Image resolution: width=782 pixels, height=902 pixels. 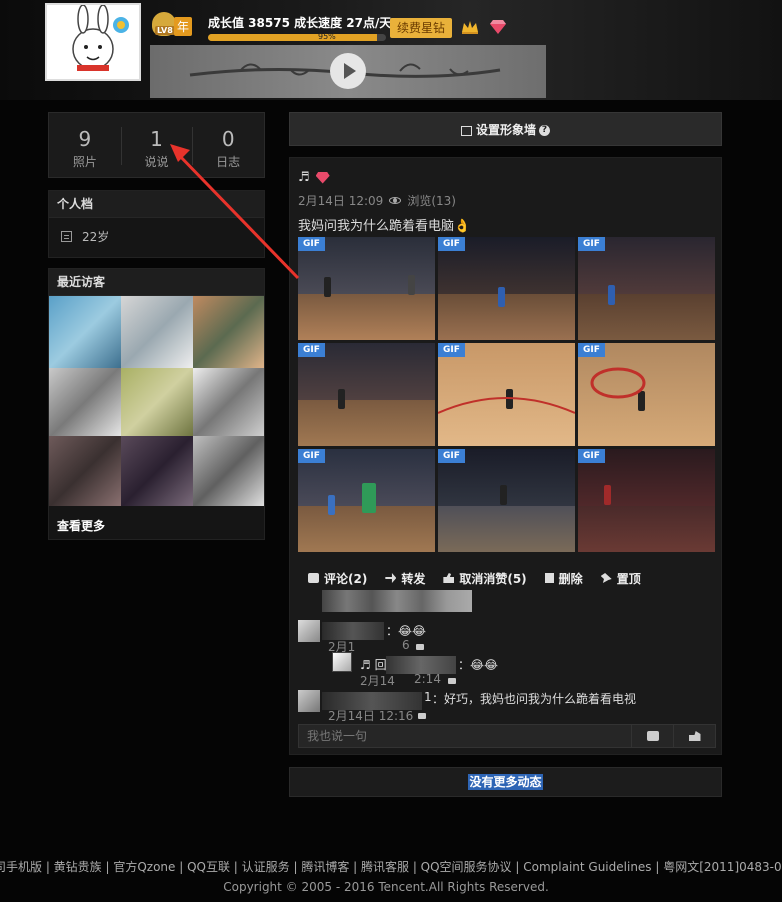 I want to click on comment-button: 评论(2), so click(x=337, y=578).